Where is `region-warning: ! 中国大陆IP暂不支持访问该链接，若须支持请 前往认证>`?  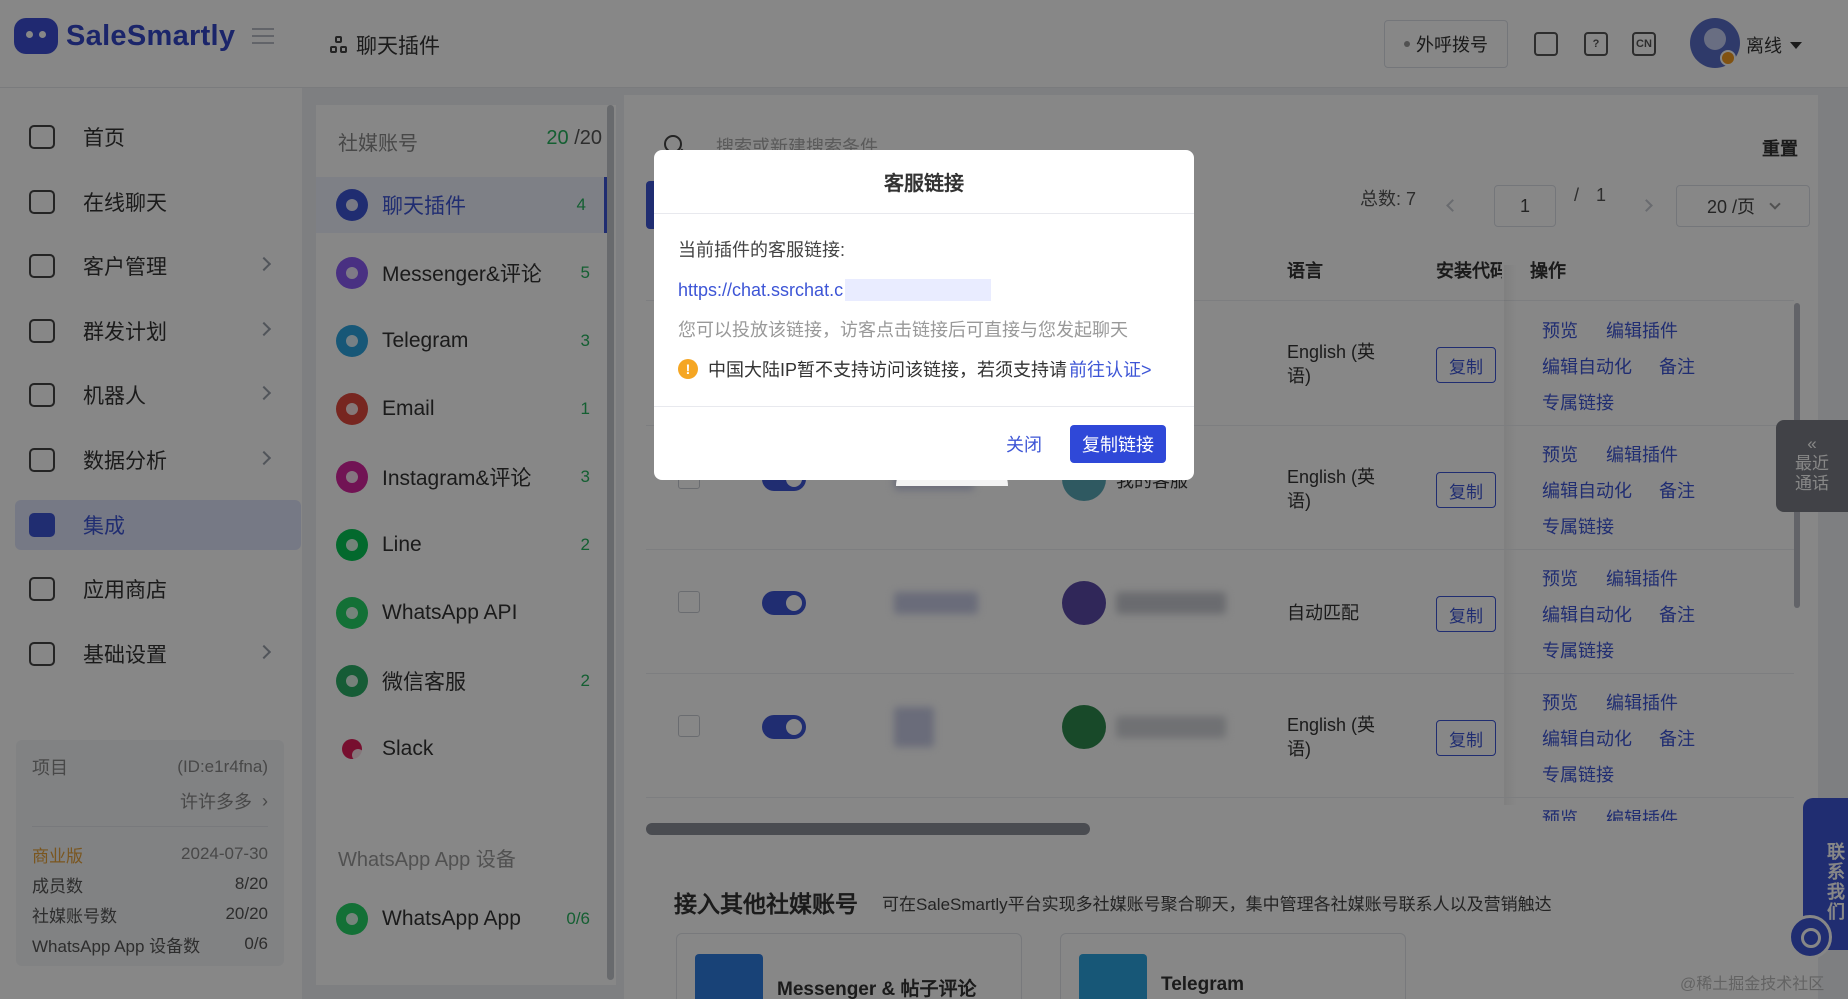 region-warning: ! 中国大陆IP暂不支持访问该链接，若须支持请 前往认证> is located at coordinates (924, 369).